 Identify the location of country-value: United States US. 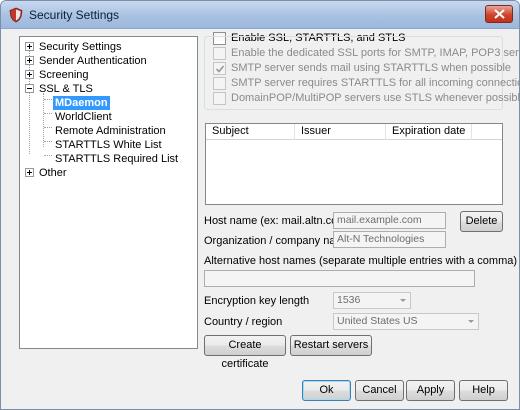
(377, 321).